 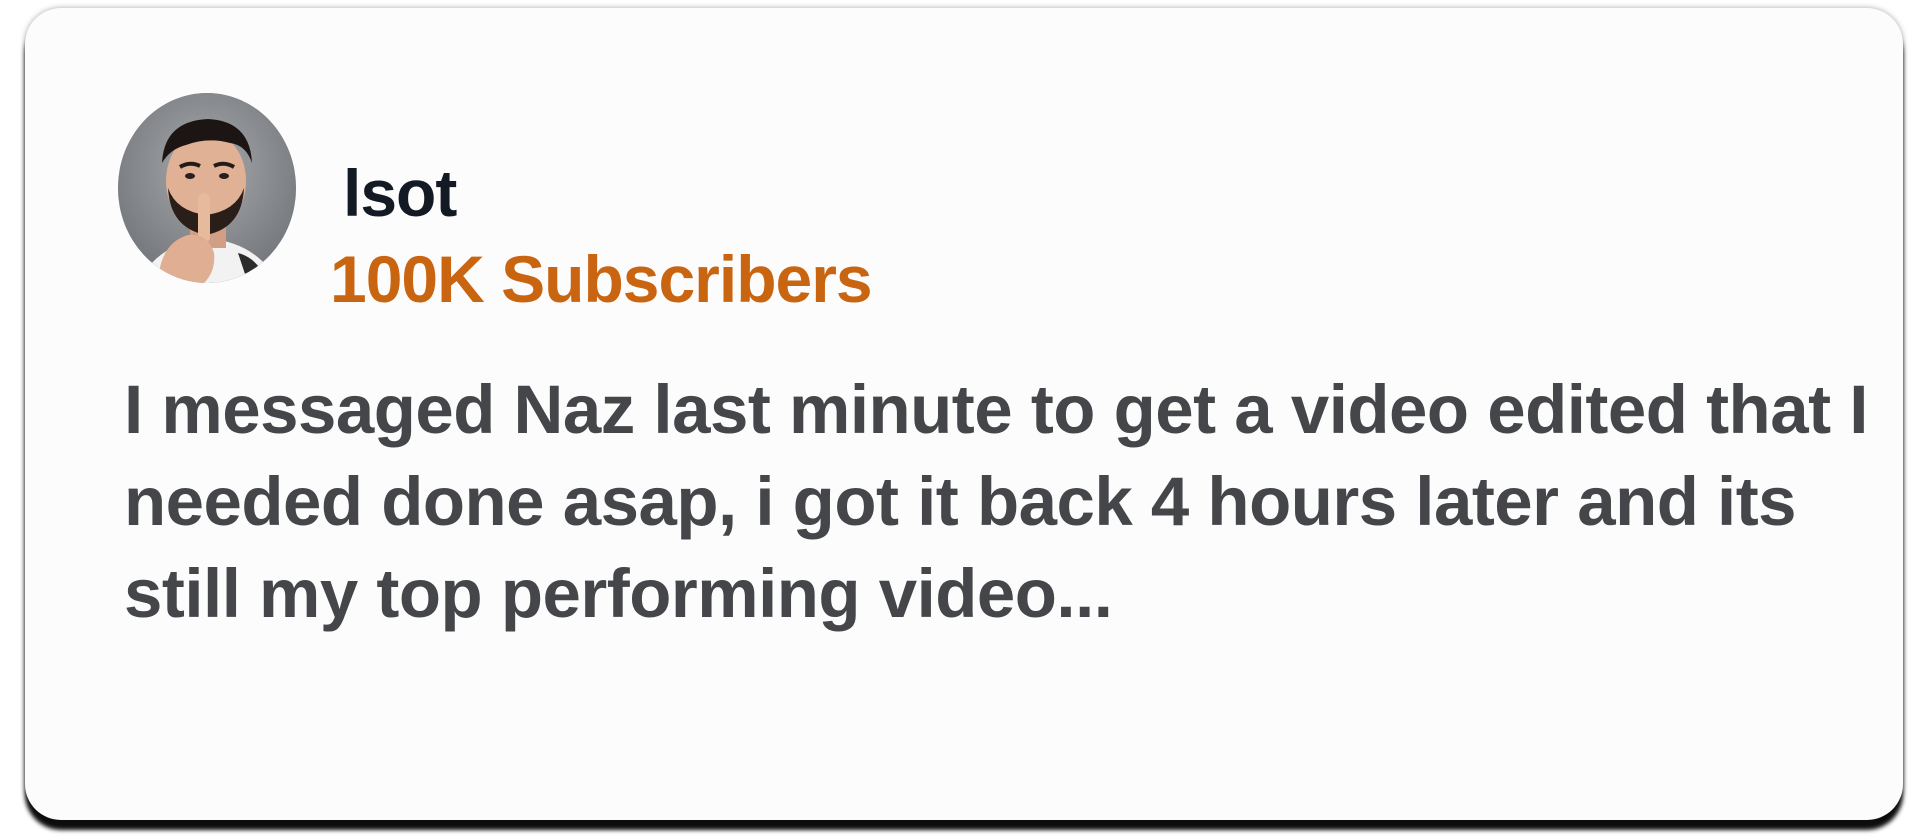 What do you see at coordinates (601, 279) in the screenshot?
I see `subscriber-count: 100K Subscribers` at bounding box center [601, 279].